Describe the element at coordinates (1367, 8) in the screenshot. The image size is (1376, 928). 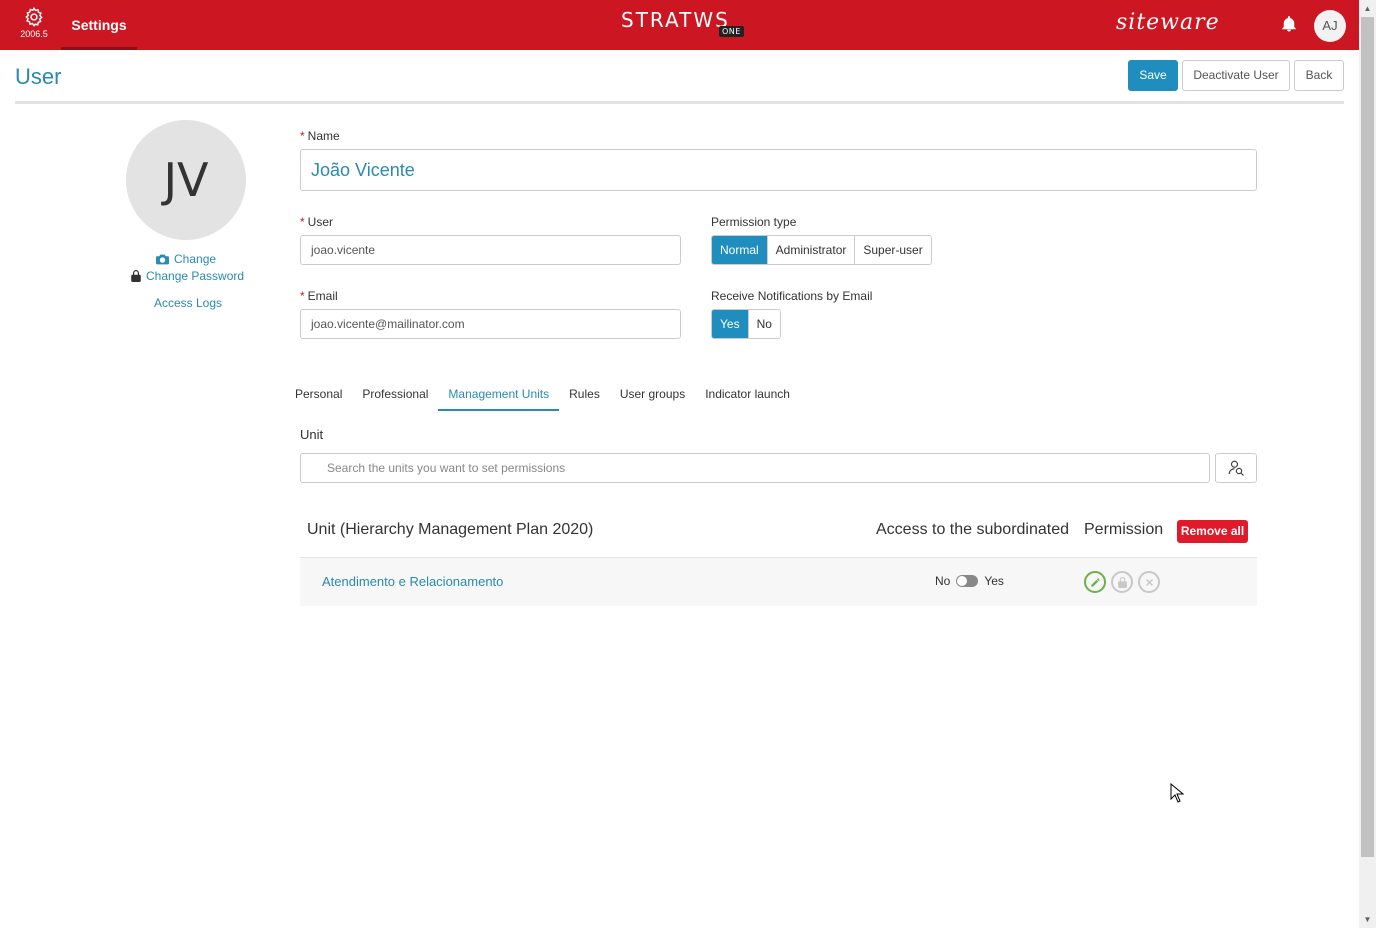
I see `scroll-up-arrow-icon: ▲` at that location.